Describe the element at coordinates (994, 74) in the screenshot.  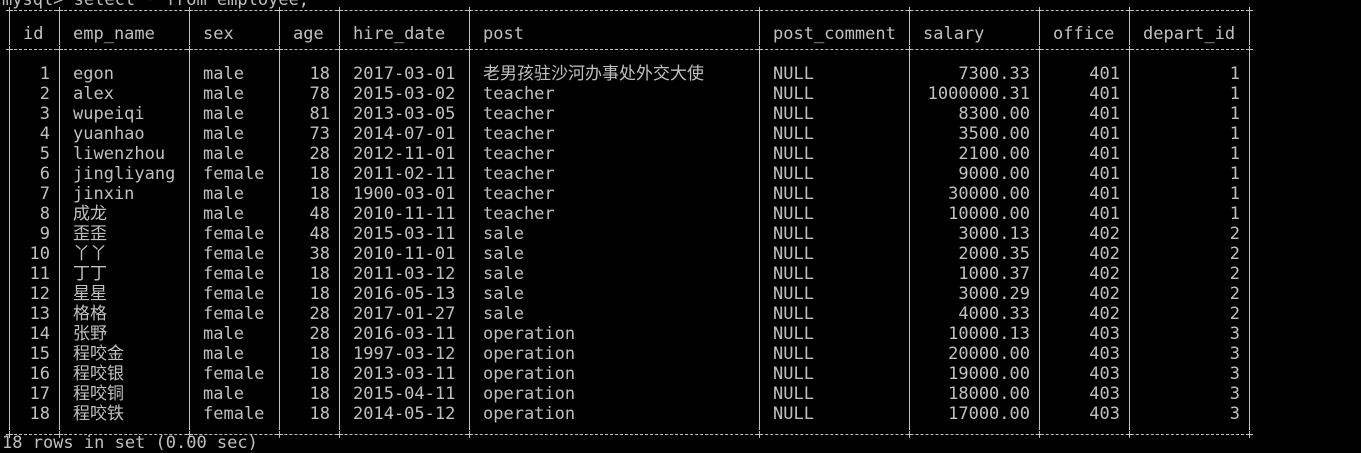
I see `cell-salary: 7300.33` at that location.